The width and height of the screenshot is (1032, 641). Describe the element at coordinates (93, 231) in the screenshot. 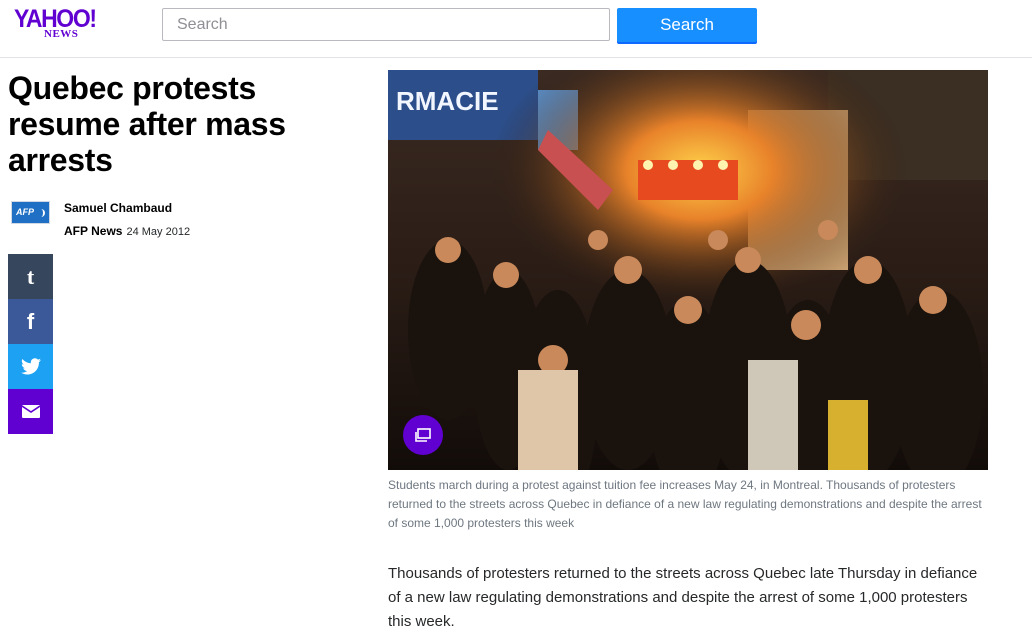

I see `provider-name: AFP News` at that location.